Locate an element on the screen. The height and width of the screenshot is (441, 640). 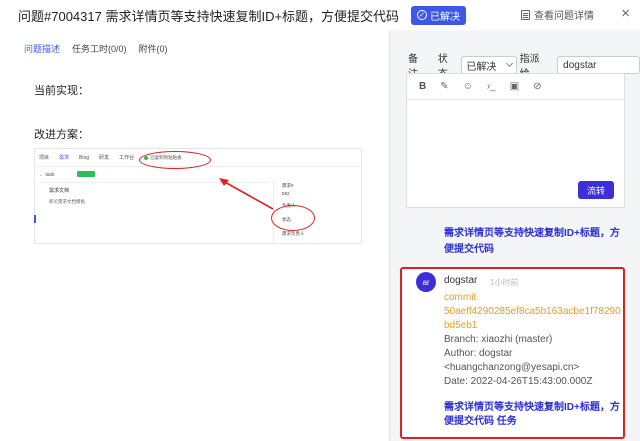
status-select-value: 已解决 is located at coordinates (481, 67).